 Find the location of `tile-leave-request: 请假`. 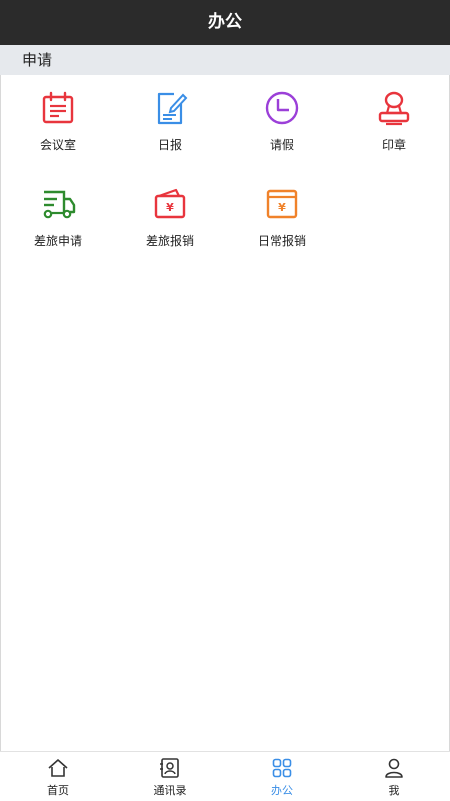

tile-leave-request: 请假 is located at coordinates (282, 123).